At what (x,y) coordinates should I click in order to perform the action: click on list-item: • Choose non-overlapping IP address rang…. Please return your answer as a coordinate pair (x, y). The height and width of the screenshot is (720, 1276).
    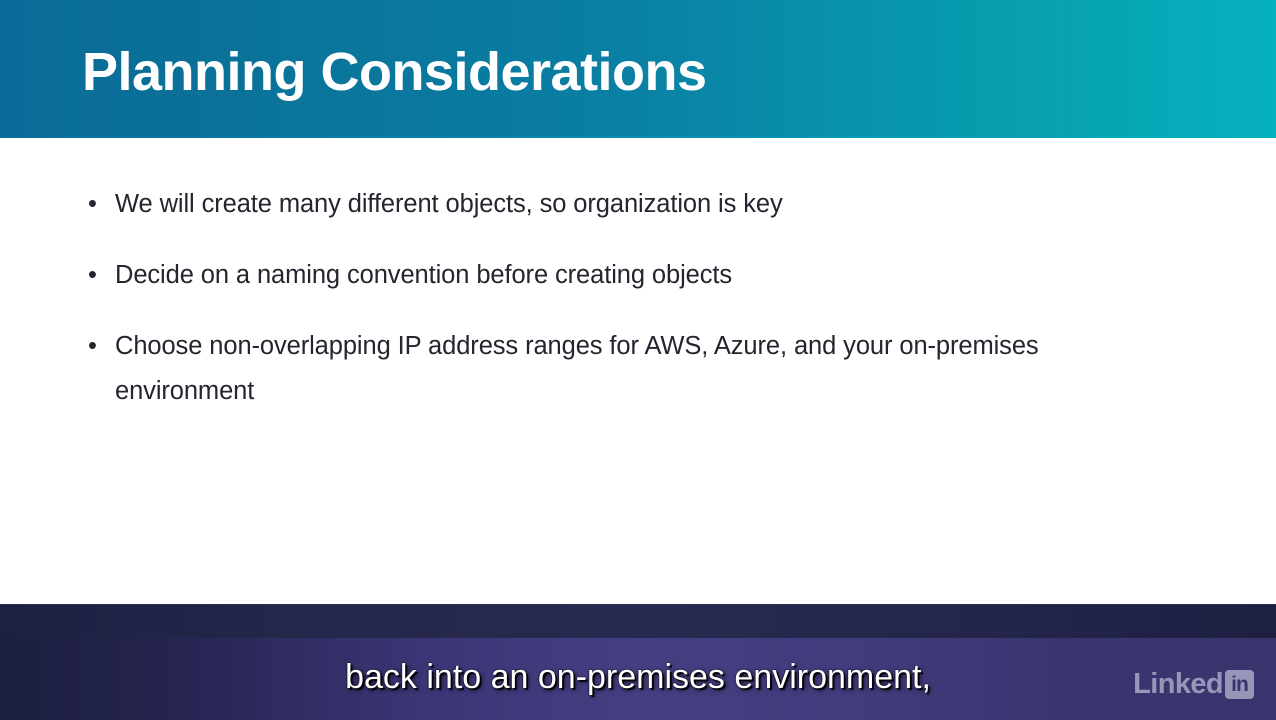
    Looking at the image, I should click on (586, 369).